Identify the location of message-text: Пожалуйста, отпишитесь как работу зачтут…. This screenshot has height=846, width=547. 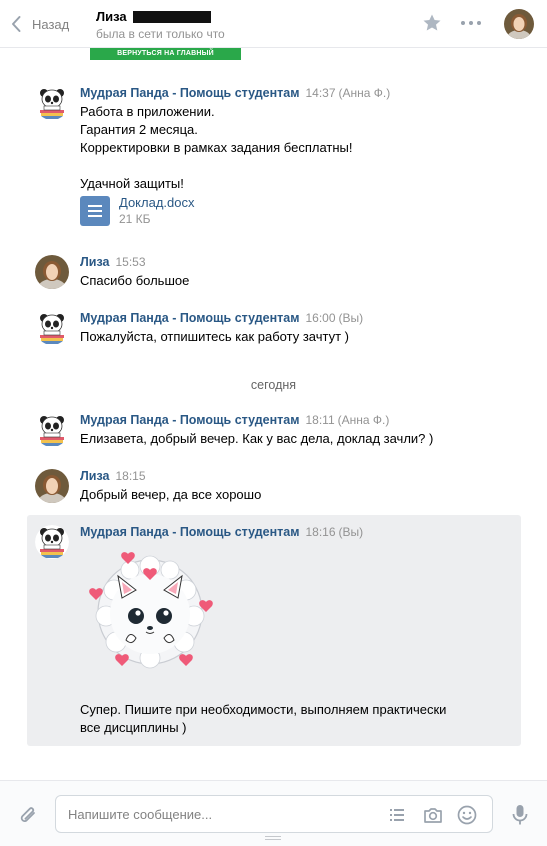
(280, 337).